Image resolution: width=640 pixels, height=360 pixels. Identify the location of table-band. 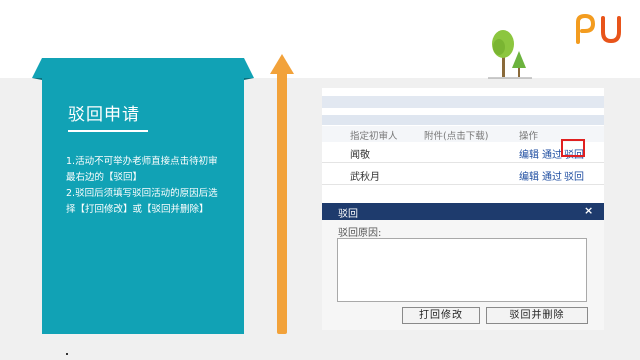
(463, 120).